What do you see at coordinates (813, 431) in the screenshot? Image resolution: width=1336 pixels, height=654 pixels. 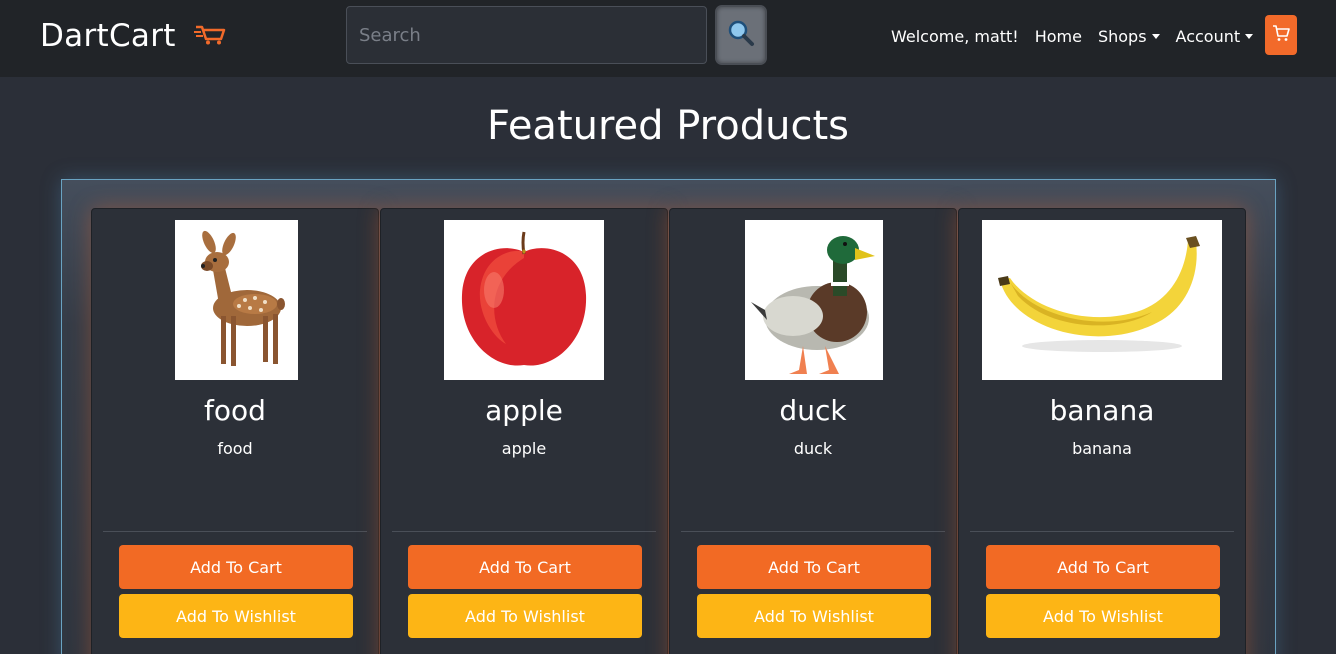 I see `product-card: duck duck Add To Cart Add To Wishlist` at bounding box center [813, 431].